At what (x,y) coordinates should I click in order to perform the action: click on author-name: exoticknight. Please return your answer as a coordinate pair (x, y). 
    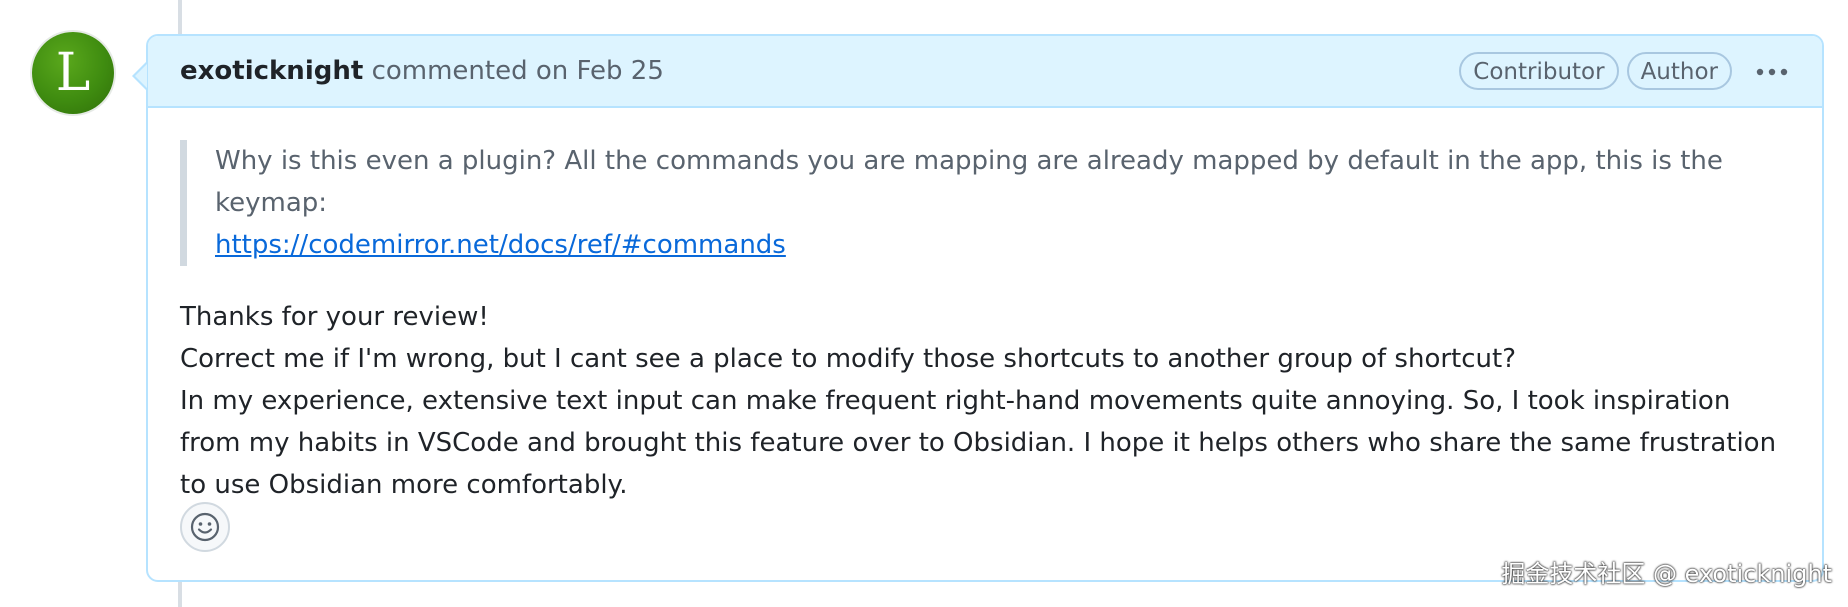
    Looking at the image, I should click on (271, 71).